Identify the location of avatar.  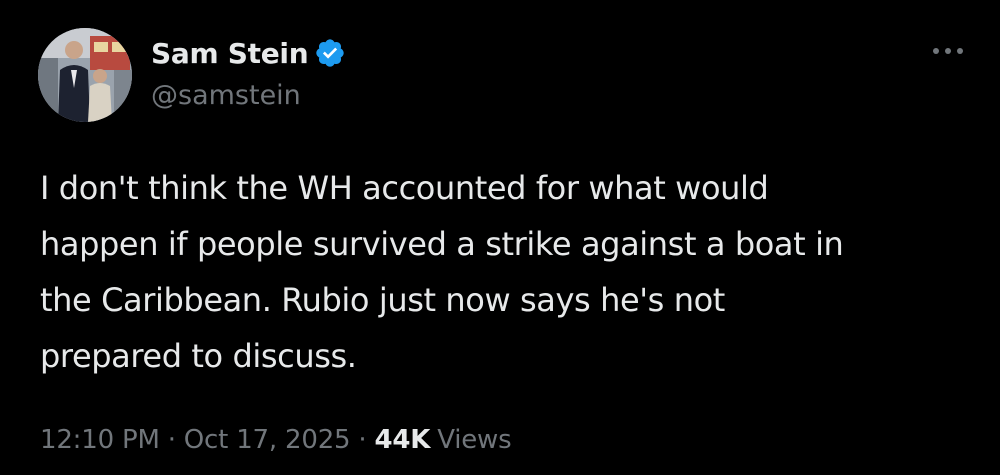
(85, 75).